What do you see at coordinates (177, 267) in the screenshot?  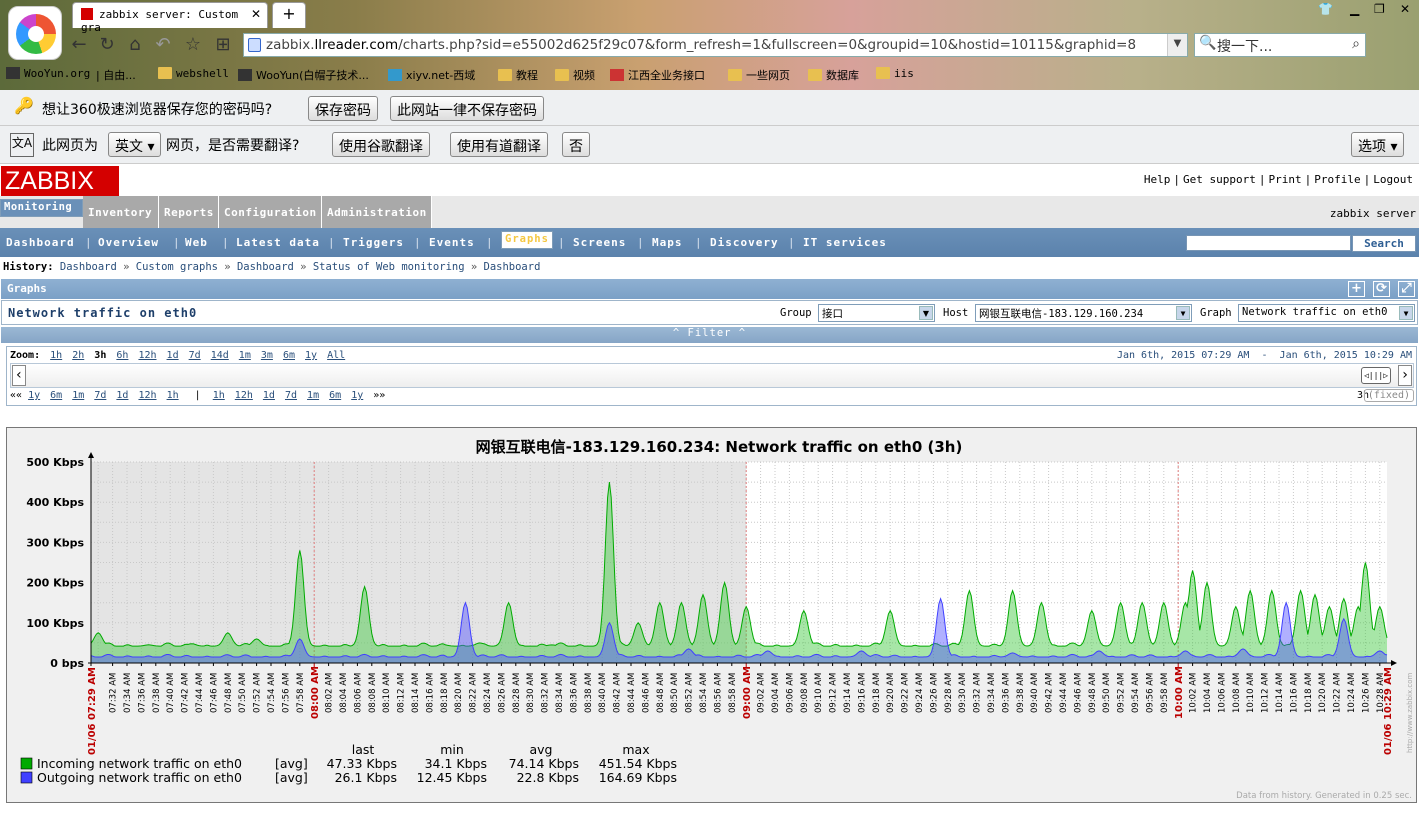 I see `history-link: Custom graphs` at bounding box center [177, 267].